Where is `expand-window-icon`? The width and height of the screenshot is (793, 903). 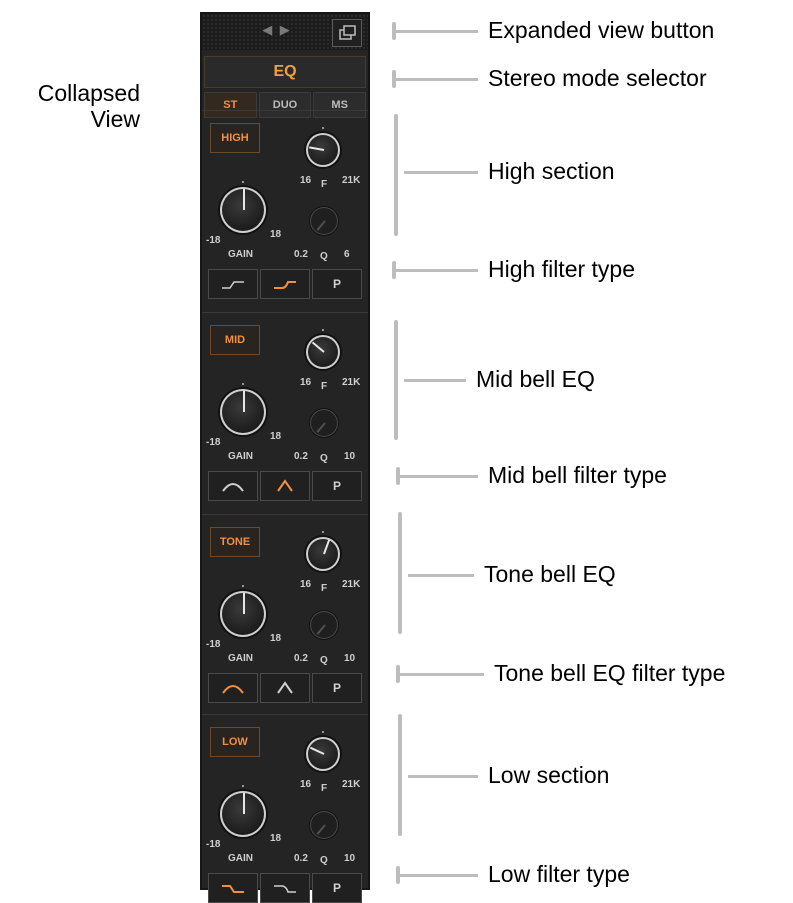
expand-window-icon is located at coordinates (347, 32).